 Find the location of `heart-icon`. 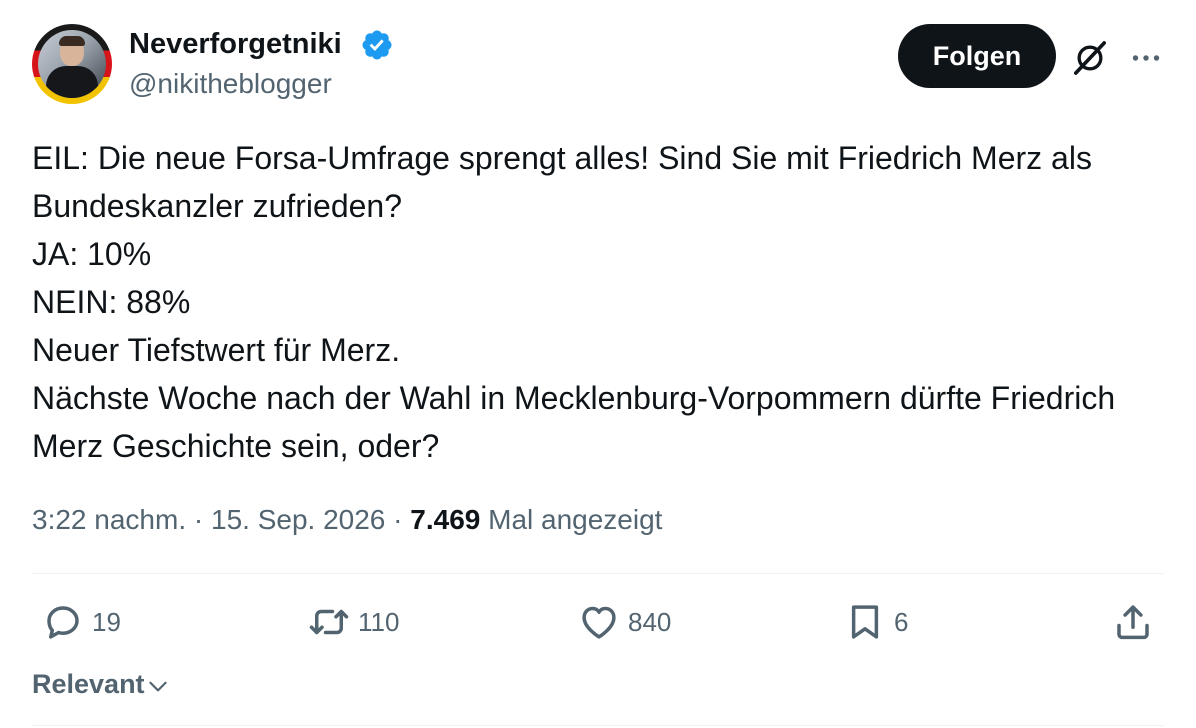

heart-icon is located at coordinates (599, 622).